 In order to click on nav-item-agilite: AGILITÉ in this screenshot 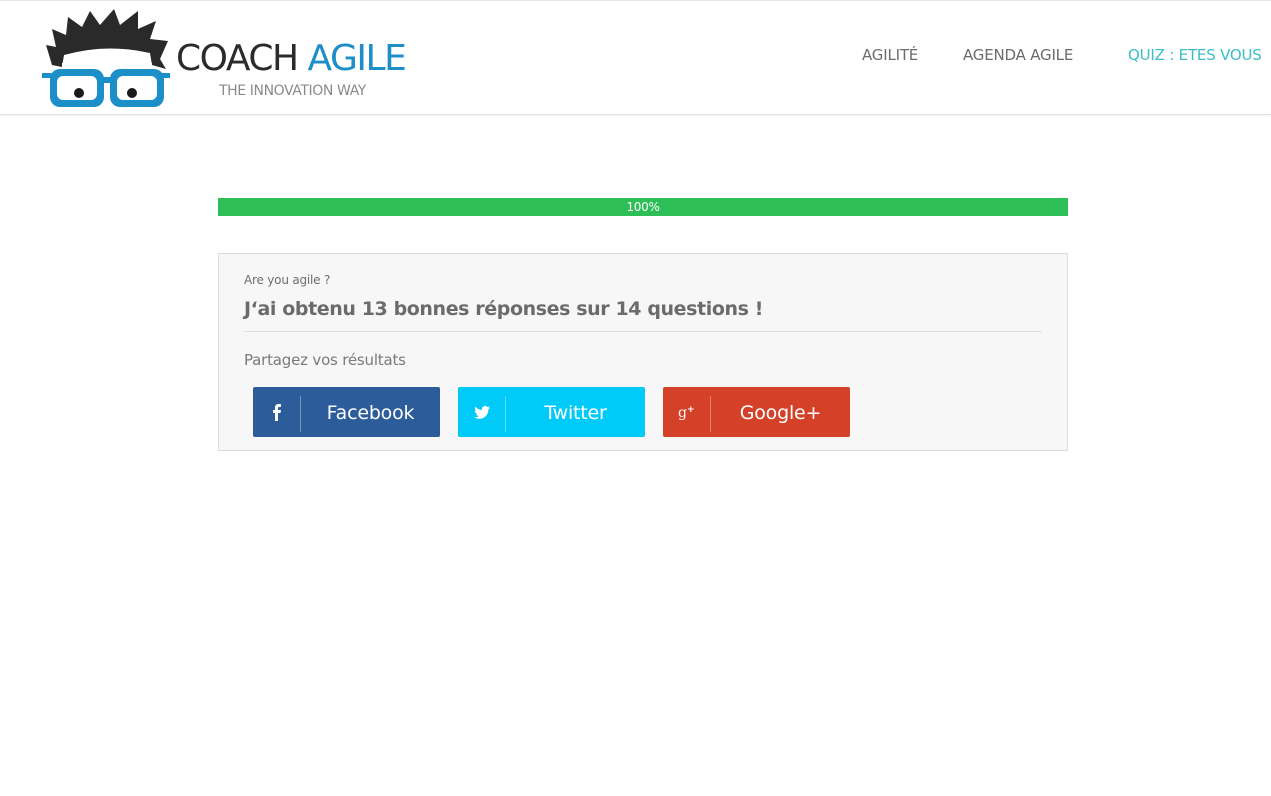, I will do `click(890, 55)`.